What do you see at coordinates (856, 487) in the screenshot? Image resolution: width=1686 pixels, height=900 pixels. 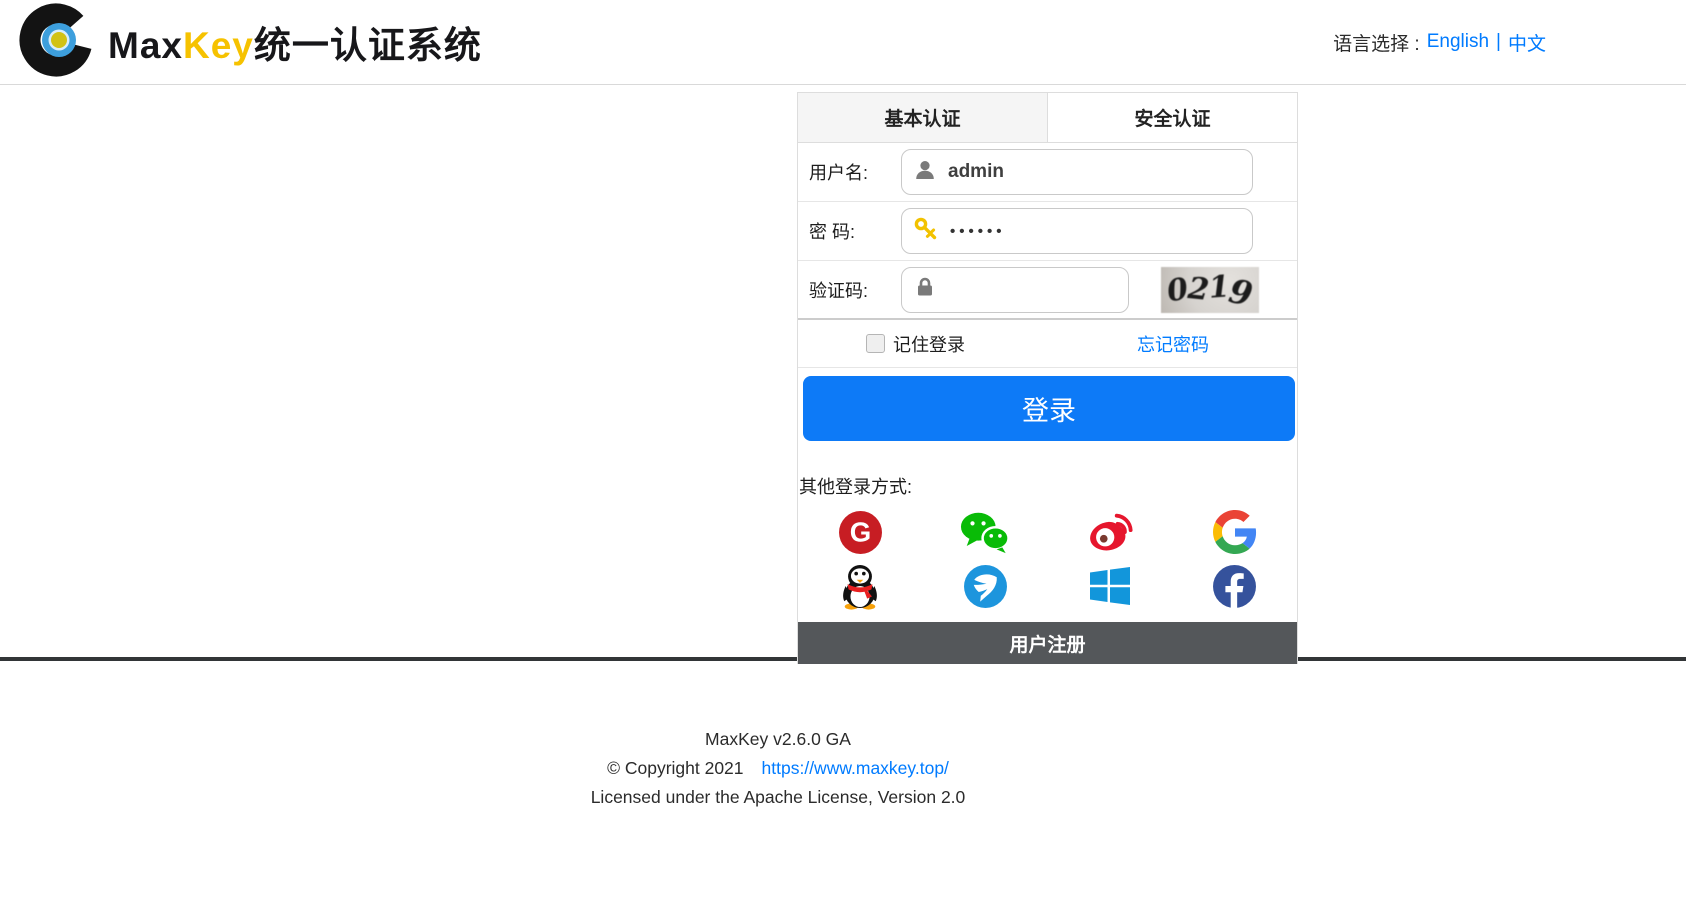 I see `other-login-methods-label: 其他登录方式:` at bounding box center [856, 487].